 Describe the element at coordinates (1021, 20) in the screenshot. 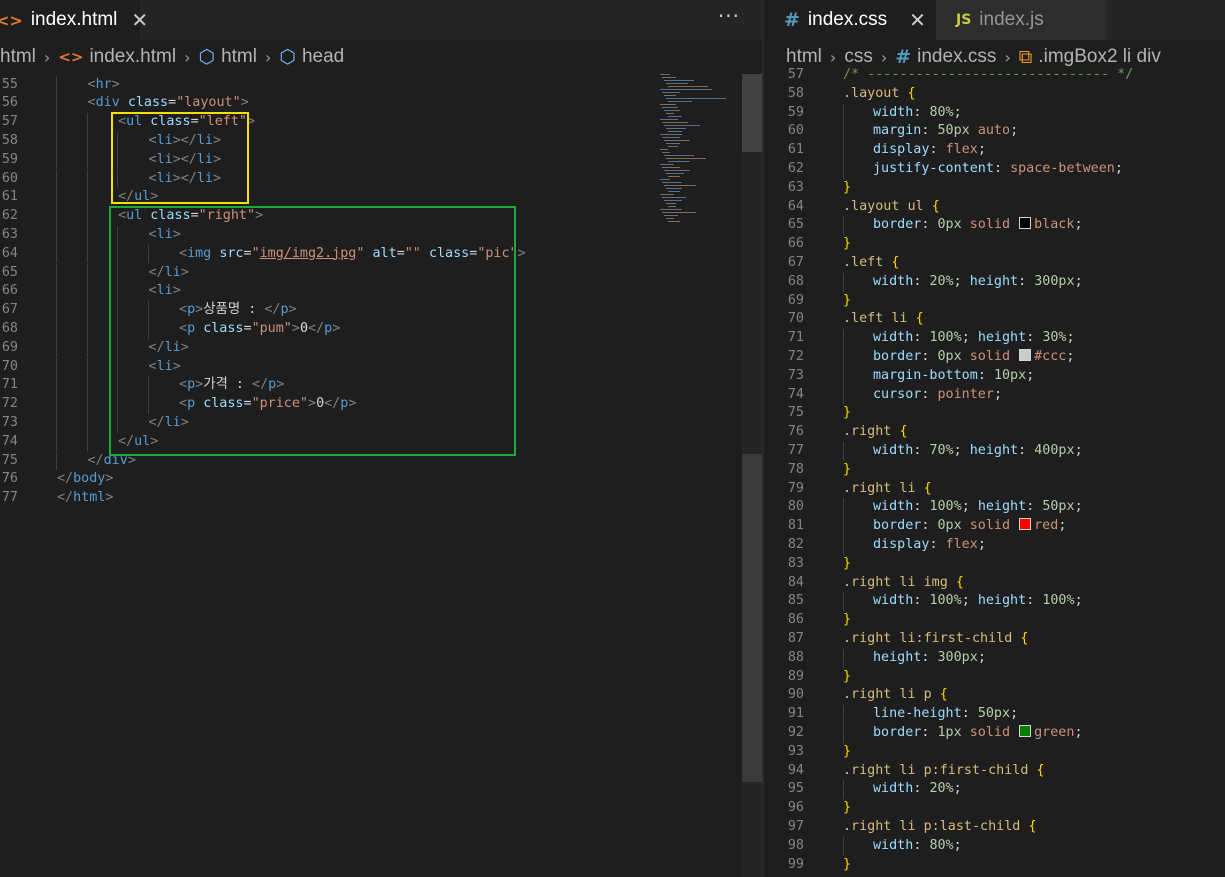

I see `tab-index-js: JS index.js` at that location.